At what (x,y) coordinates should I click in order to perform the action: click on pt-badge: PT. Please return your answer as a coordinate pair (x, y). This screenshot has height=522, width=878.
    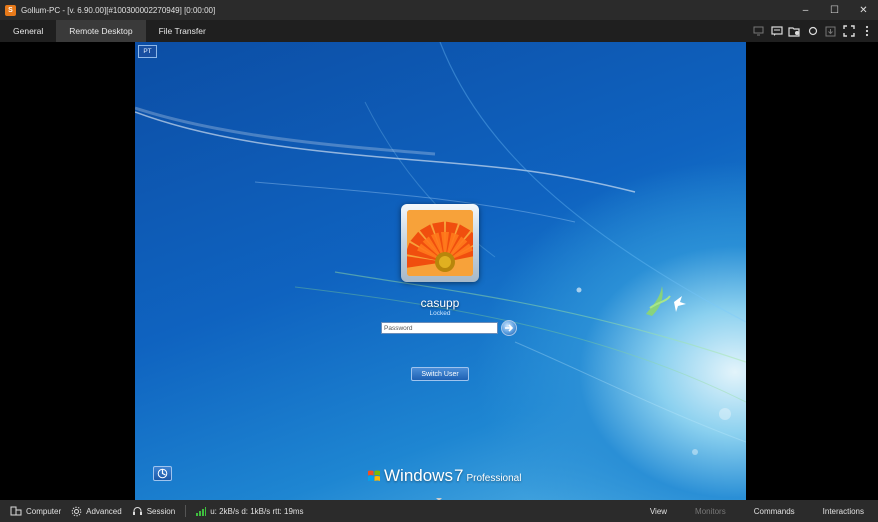
    Looking at the image, I should click on (147, 51).